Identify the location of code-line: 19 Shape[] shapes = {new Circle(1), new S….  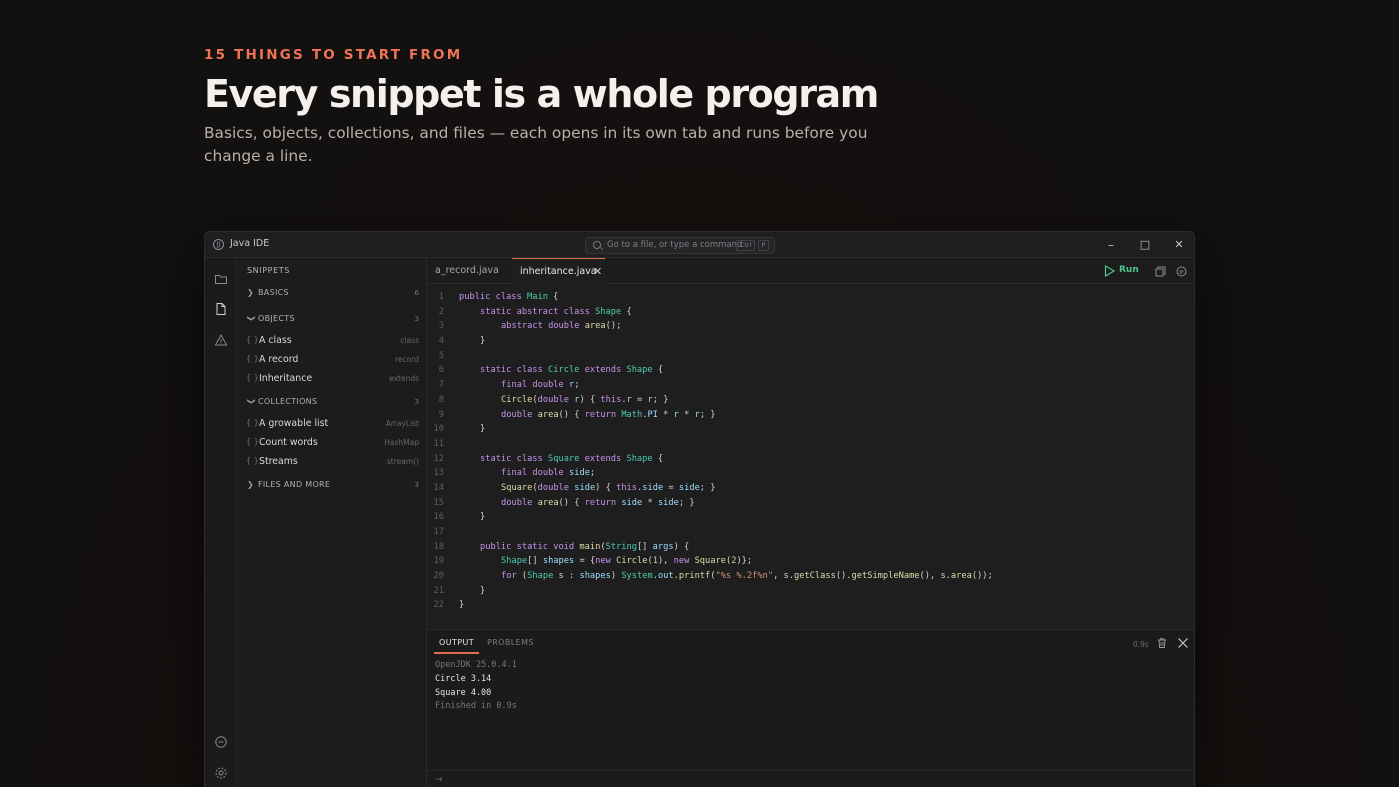
(593, 561).